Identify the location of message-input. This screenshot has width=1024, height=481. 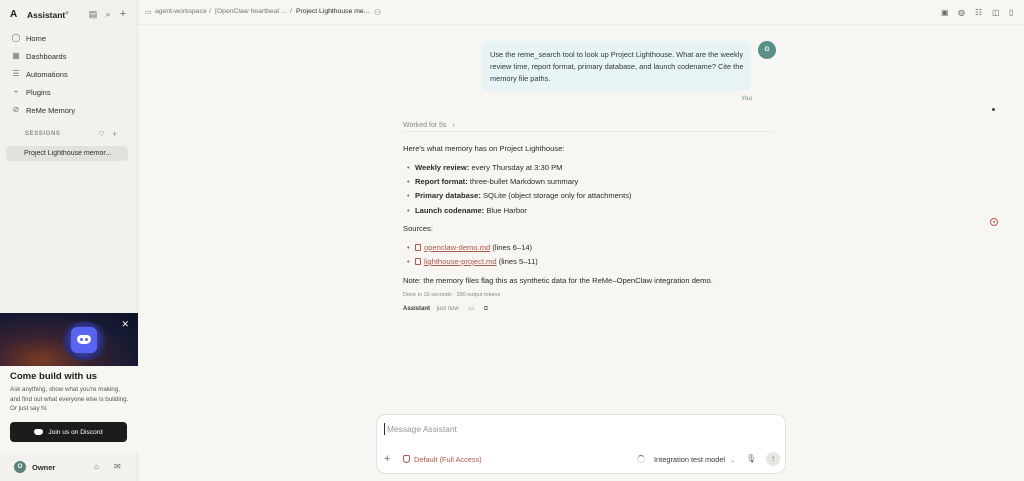
(579, 429).